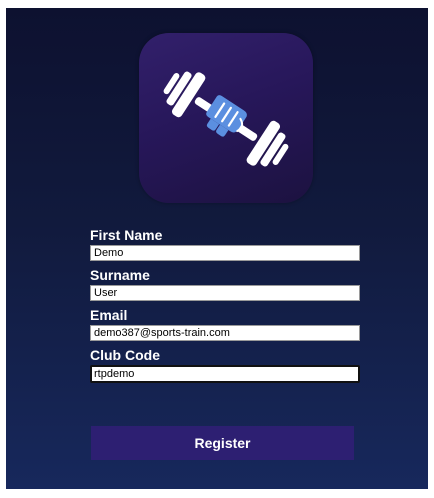  Describe the element at coordinates (126, 235) in the screenshot. I see `first-name-label: First Name` at that location.